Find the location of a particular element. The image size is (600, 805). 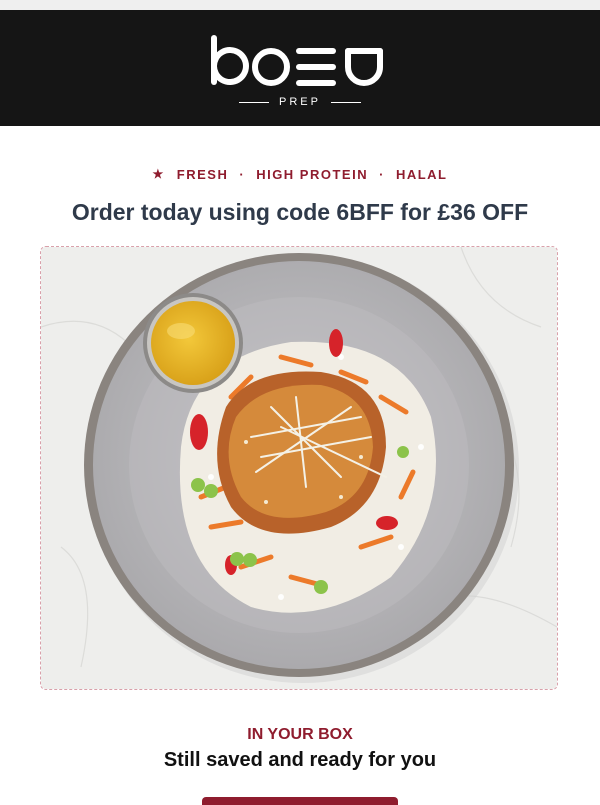

brand-logo: bozu PREP is located at coordinates (300, 75).